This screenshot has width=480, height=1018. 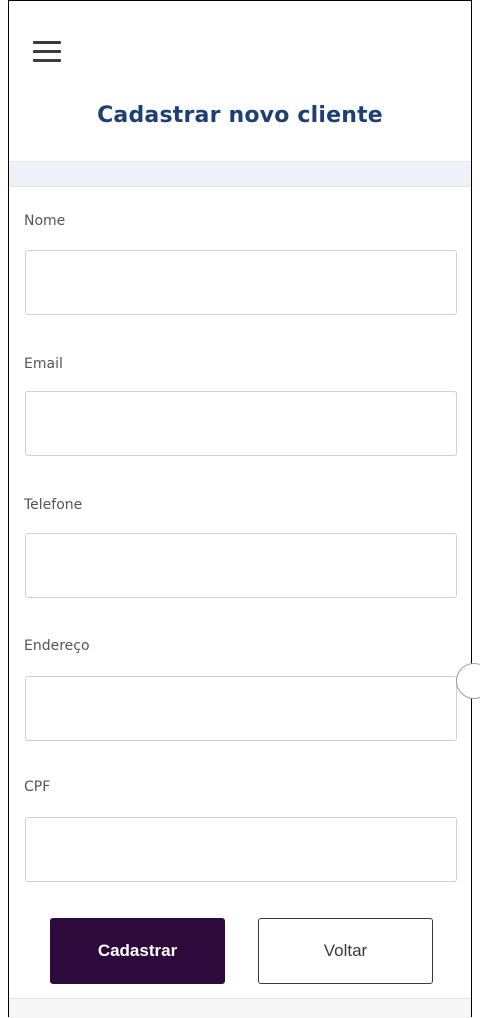 What do you see at coordinates (47, 52) in the screenshot?
I see `hamburger-menu-icon` at bounding box center [47, 52].